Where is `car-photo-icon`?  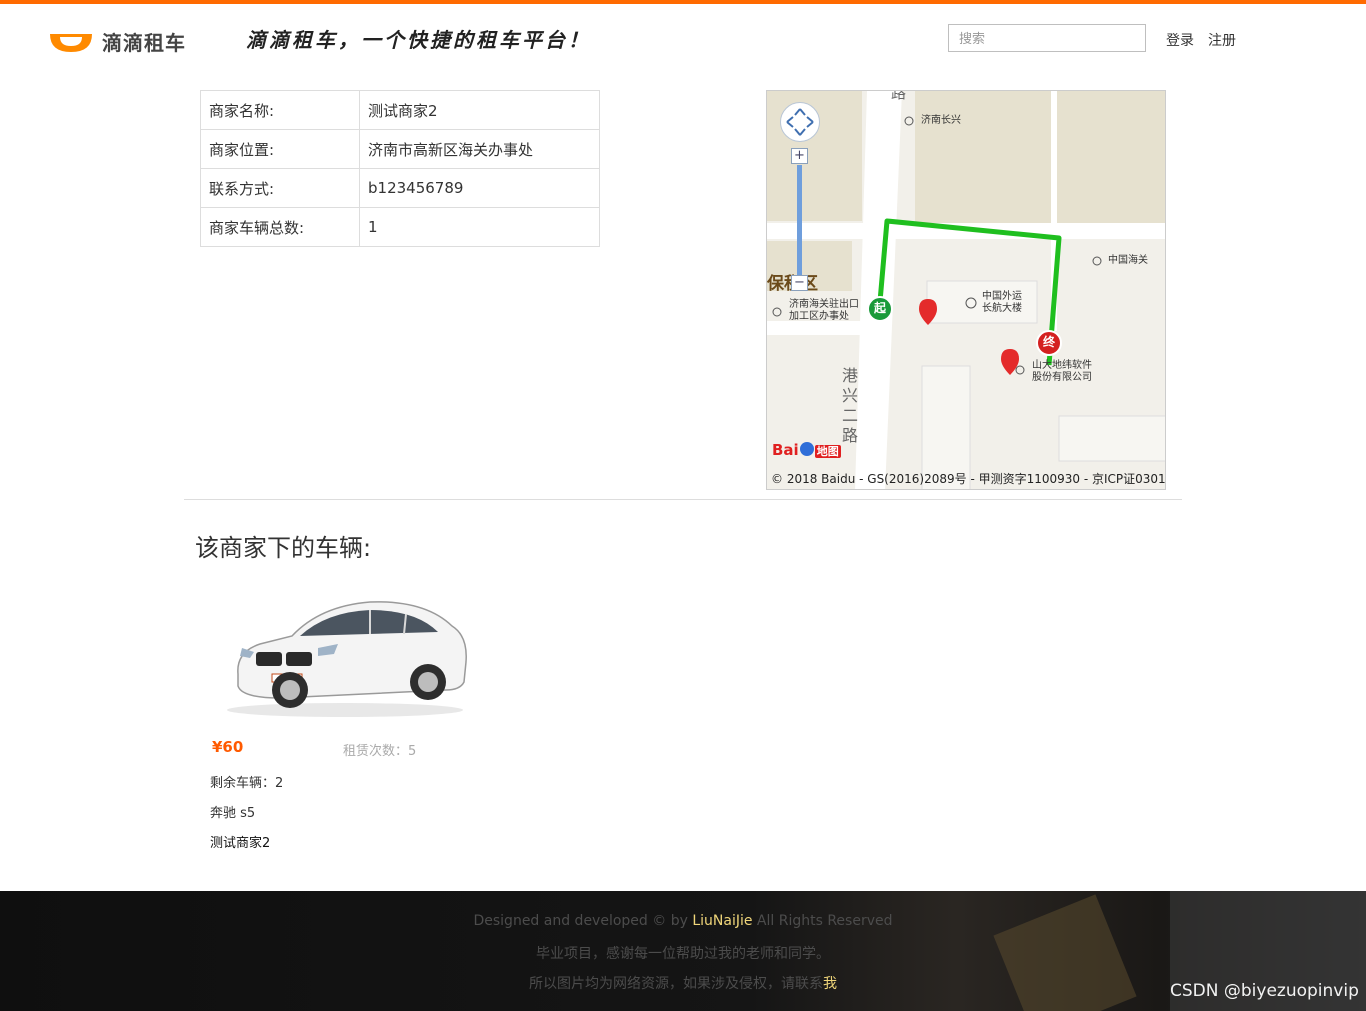
car-photo-icon is located at coordinates (345, 652).